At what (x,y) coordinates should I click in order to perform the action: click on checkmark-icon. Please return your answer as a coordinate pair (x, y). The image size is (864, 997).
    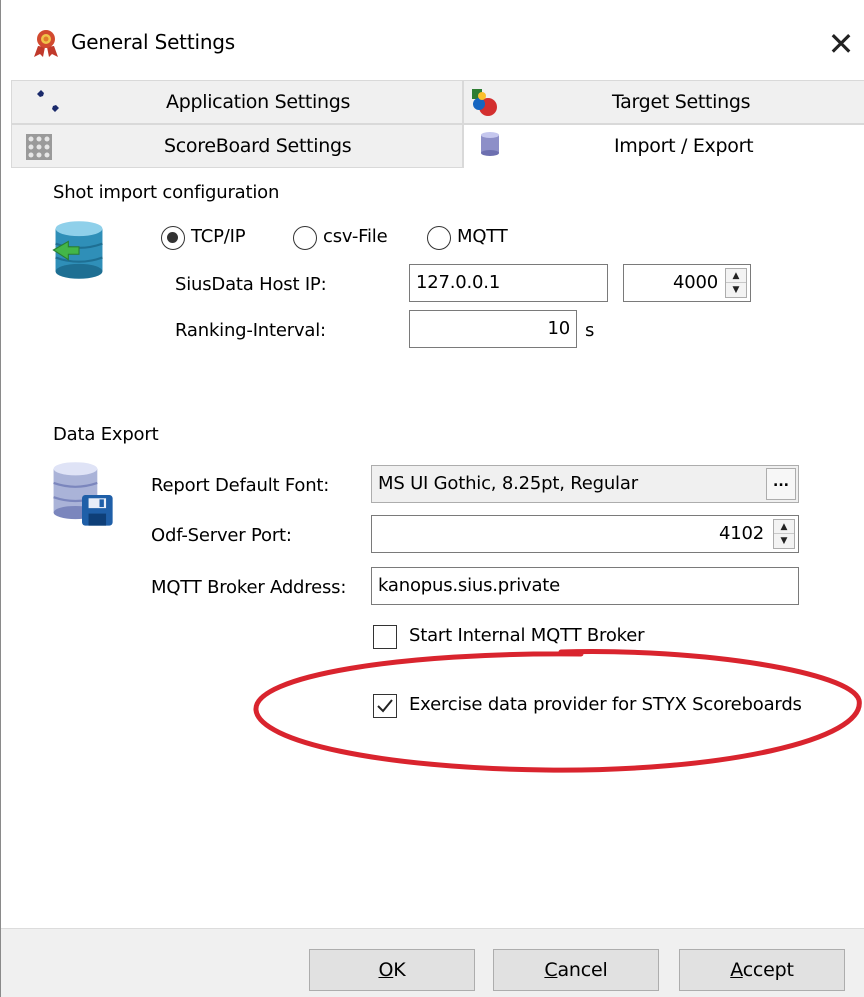
    Looking at the image, I should click on (385, 706).